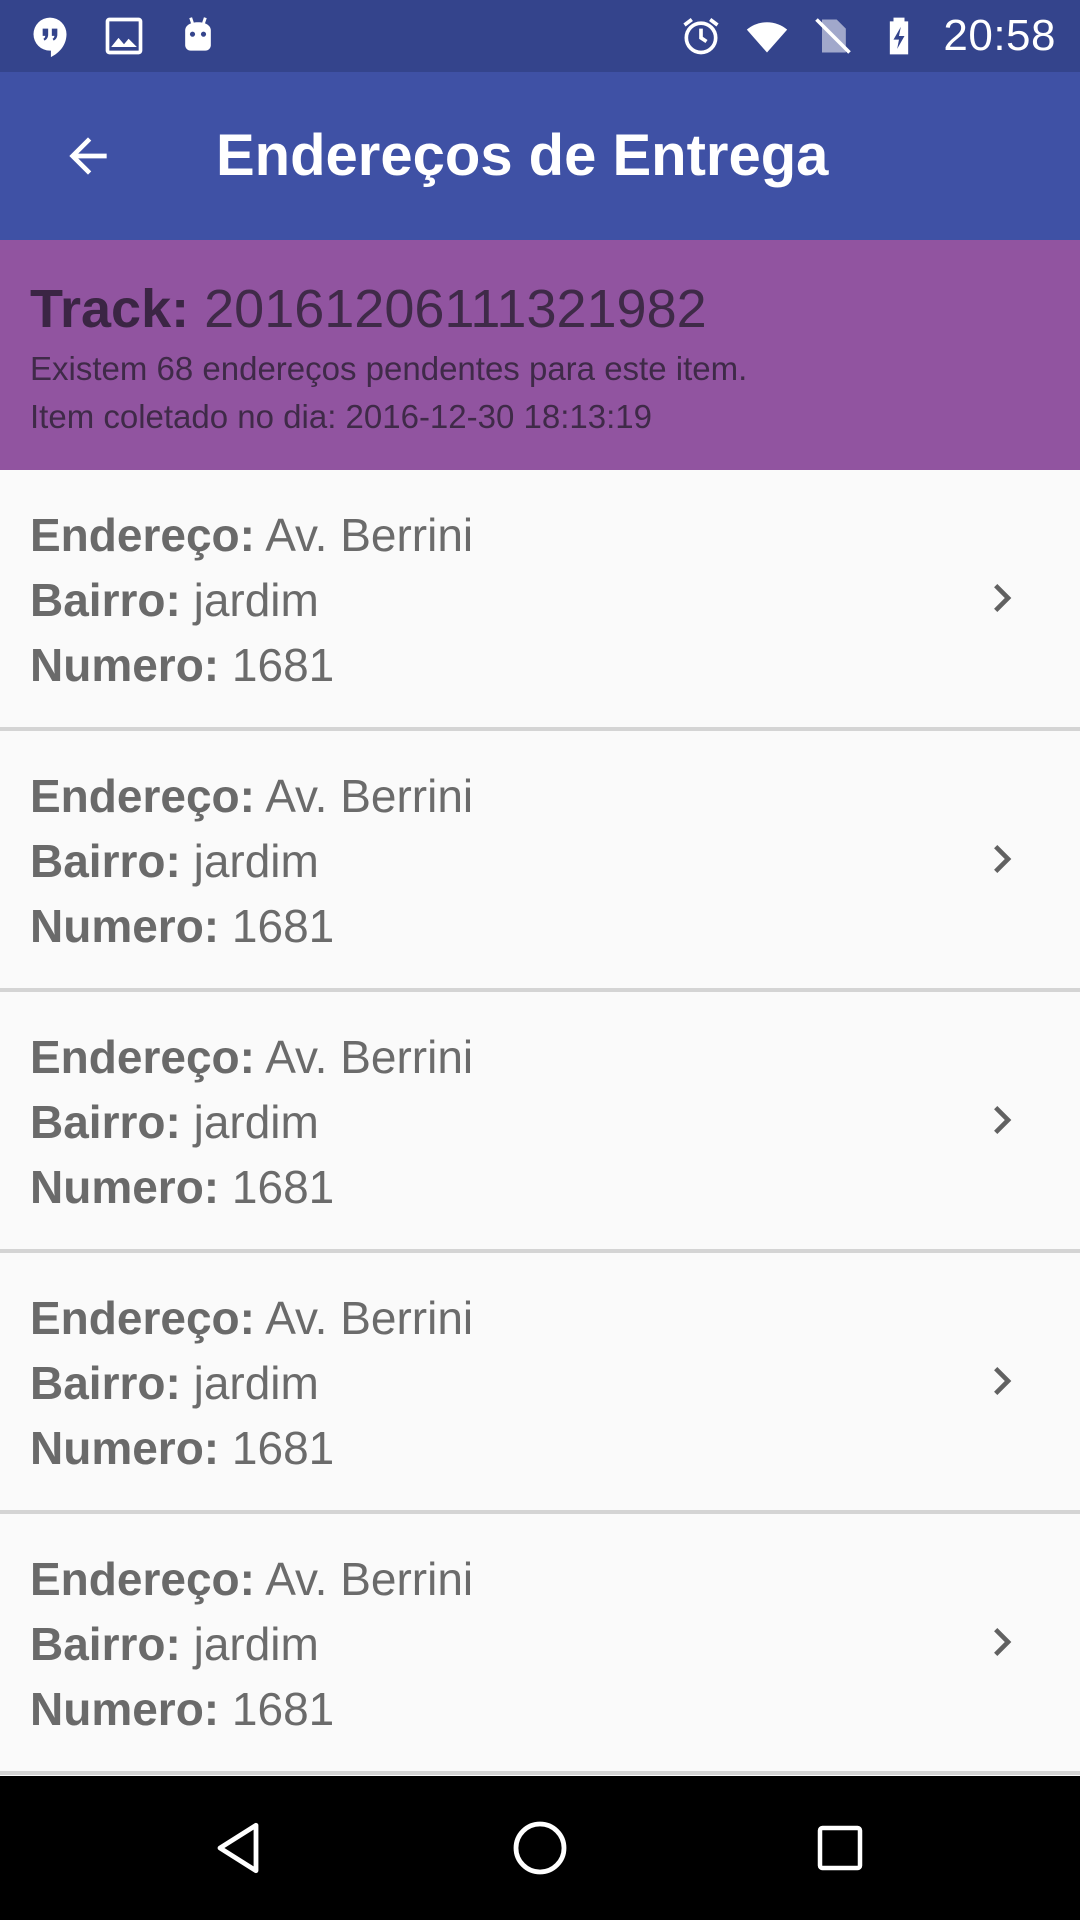  I want to click on nav-home-button, so click(540, 1848).